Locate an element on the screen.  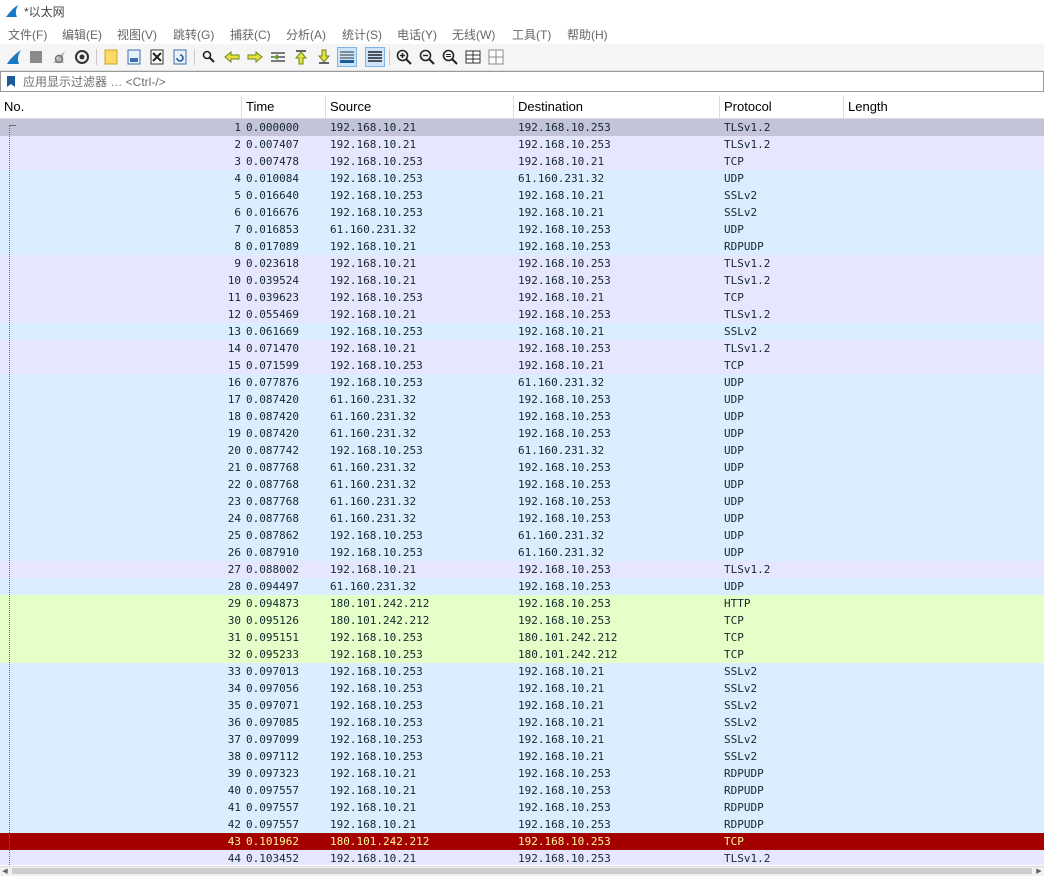
packet-time: 0.087768 is located at coordinates (272, 484).